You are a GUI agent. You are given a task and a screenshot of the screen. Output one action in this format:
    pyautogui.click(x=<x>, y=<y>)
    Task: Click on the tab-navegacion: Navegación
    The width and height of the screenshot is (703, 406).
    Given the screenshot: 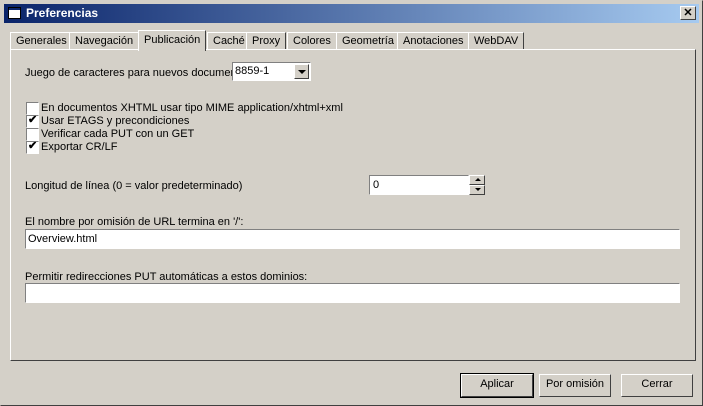 What is the action you would take?
    pyautogui.click(x=104, y=41)
    